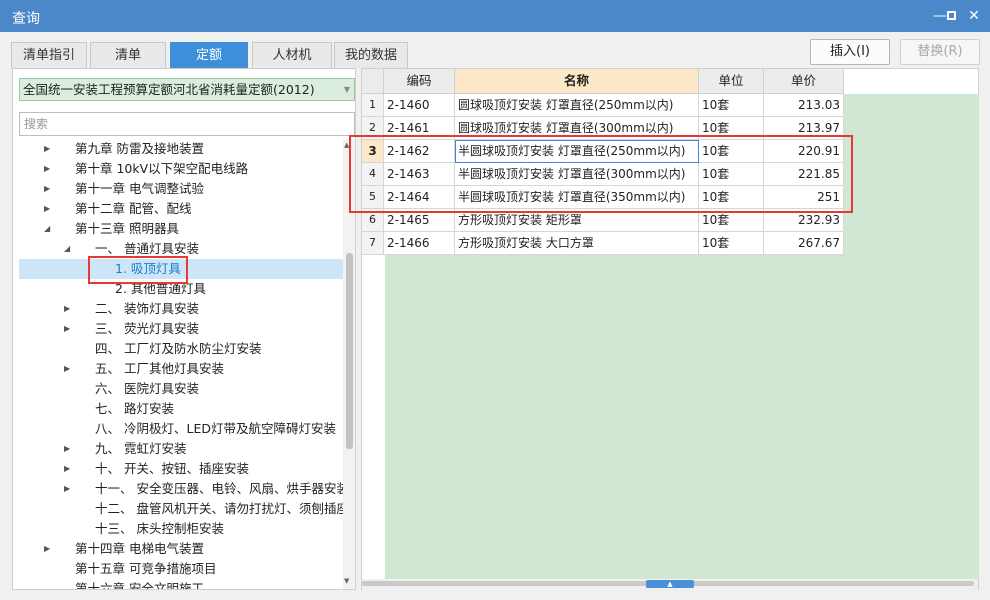  What do you see at coordinates (181, 584) in the screenshot?
I see `tree-item: 第十六章 安全文明施工` at bounding box center [181, 584].